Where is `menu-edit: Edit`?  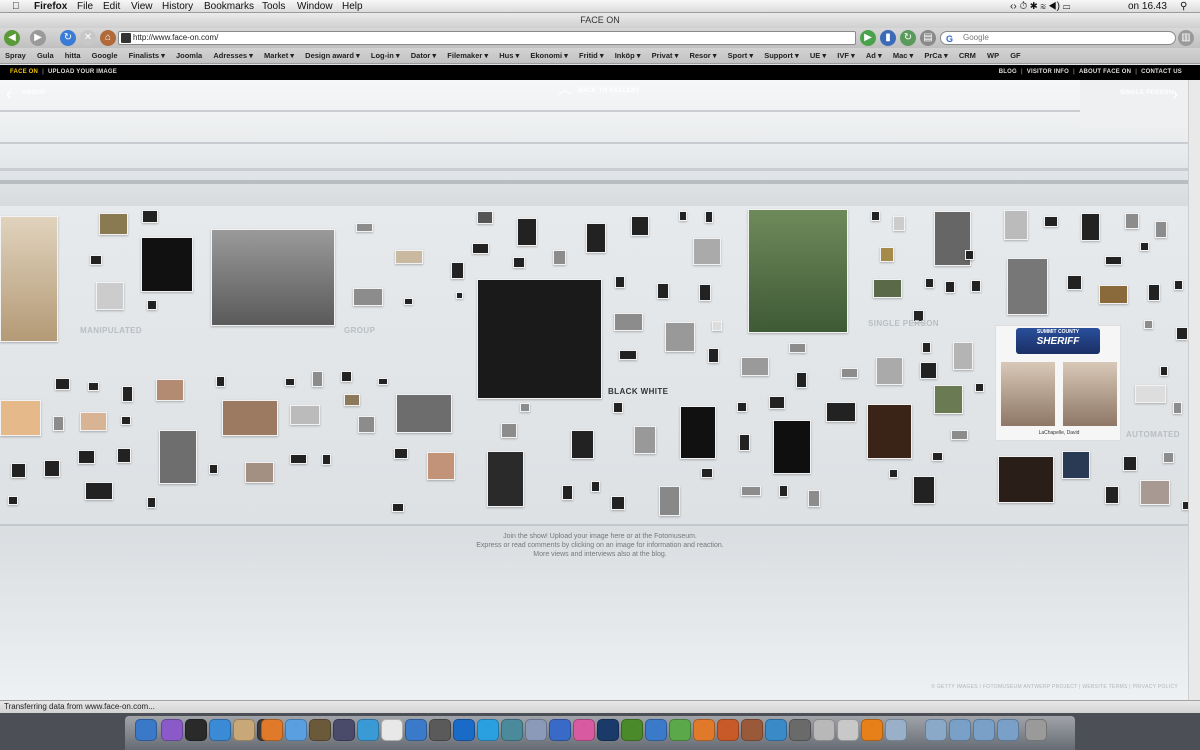 menu-edit: Edit is located at coordinates (111, 6).